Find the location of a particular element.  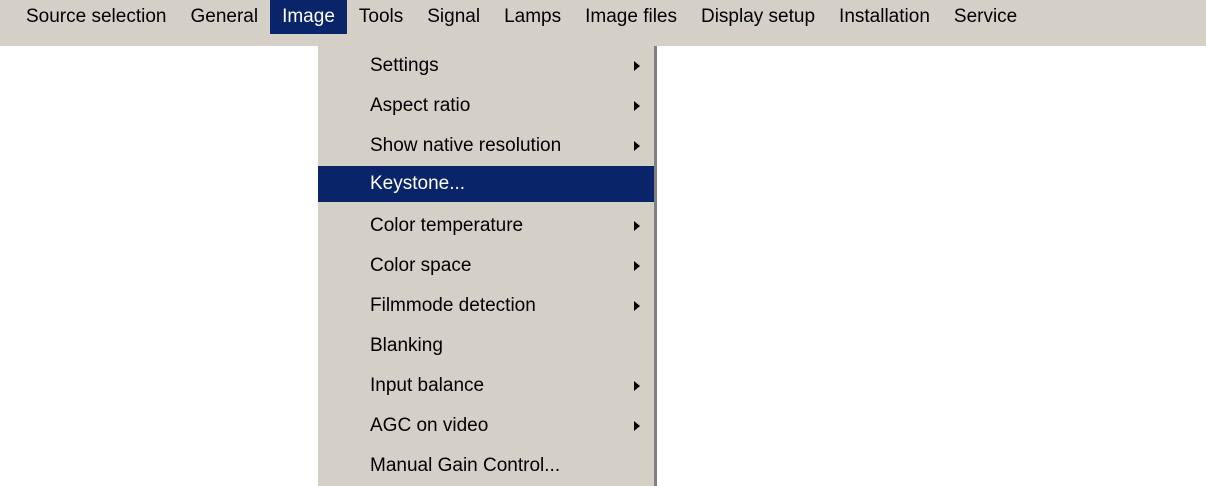

menu-display-setup: Display setup is located at coordinates (758, 17).